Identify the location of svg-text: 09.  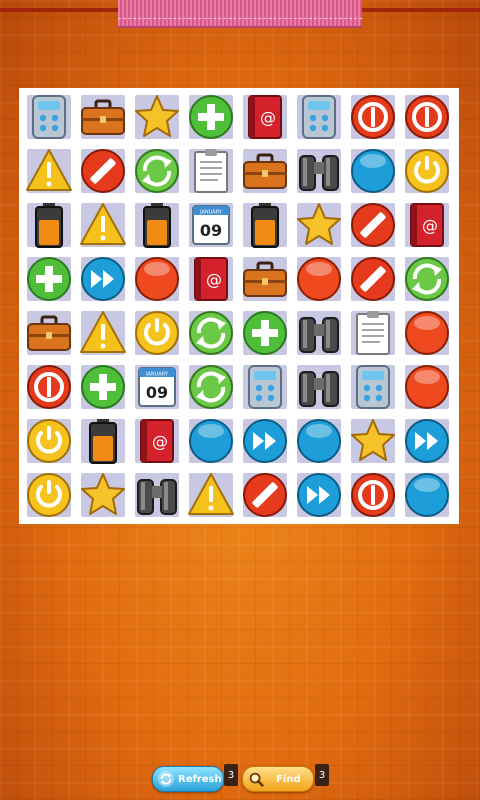
(157, 392).